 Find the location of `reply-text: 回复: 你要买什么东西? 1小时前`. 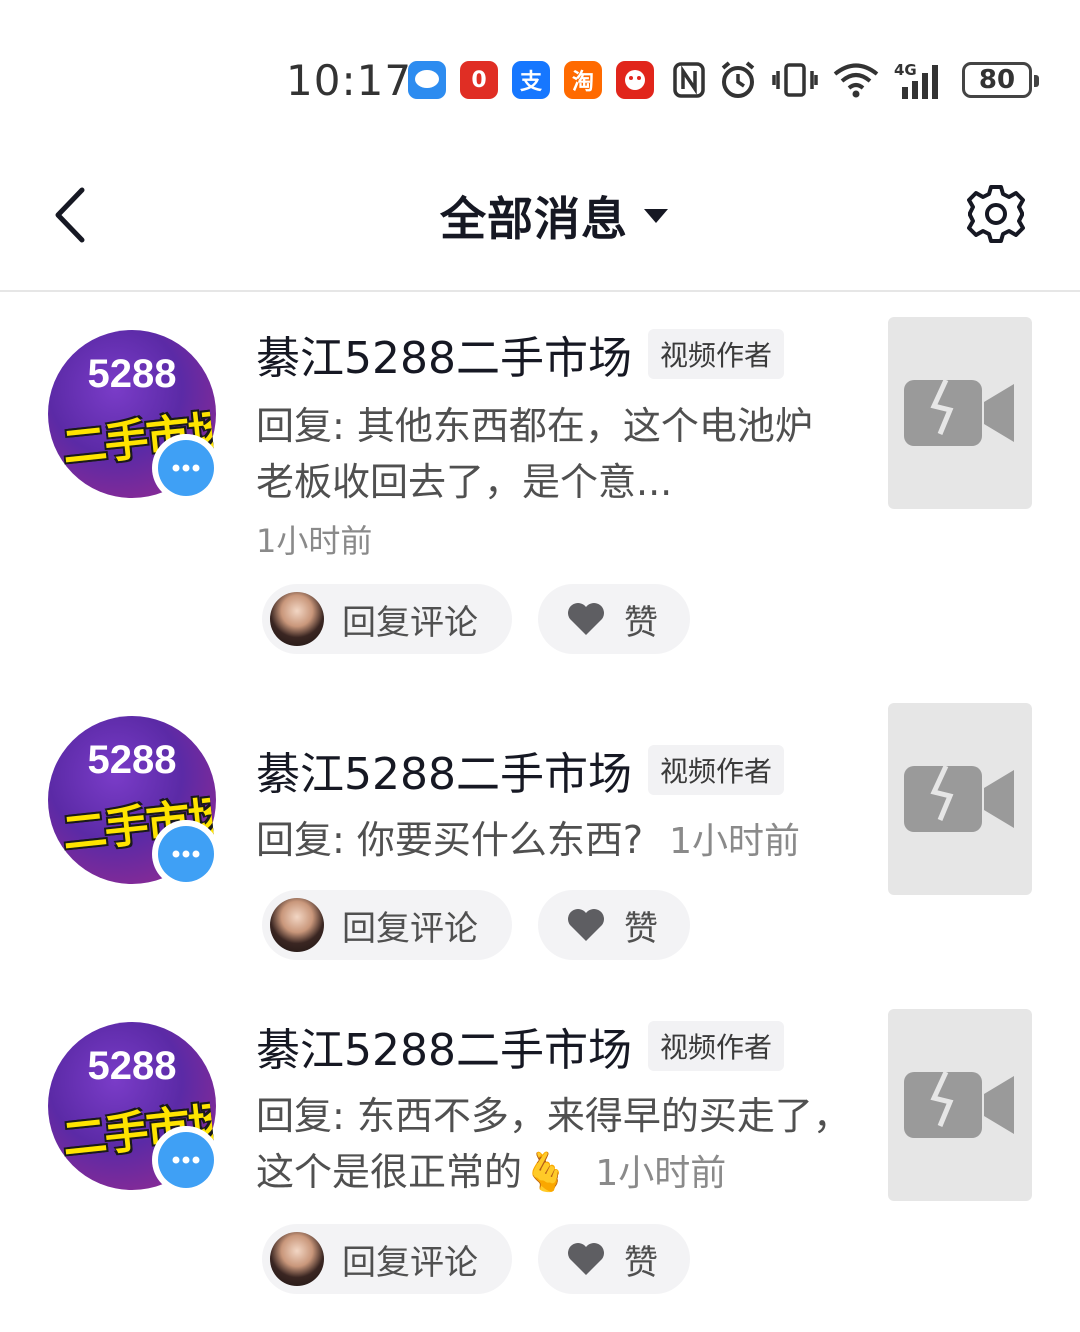

reply-text: 回复: 你要买什么东西? 1小时前 is located at coordinates (556, 841).